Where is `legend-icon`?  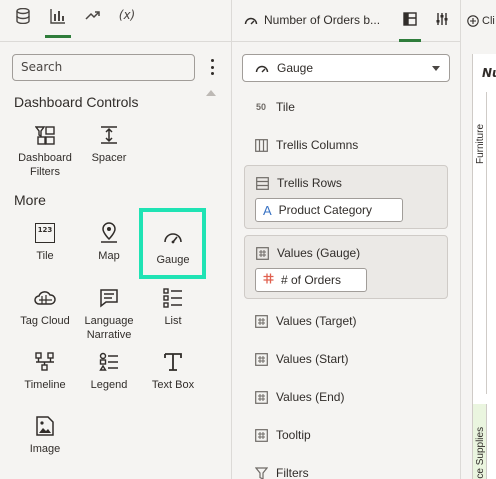 legend-icon is located at coordinates (108, 361).